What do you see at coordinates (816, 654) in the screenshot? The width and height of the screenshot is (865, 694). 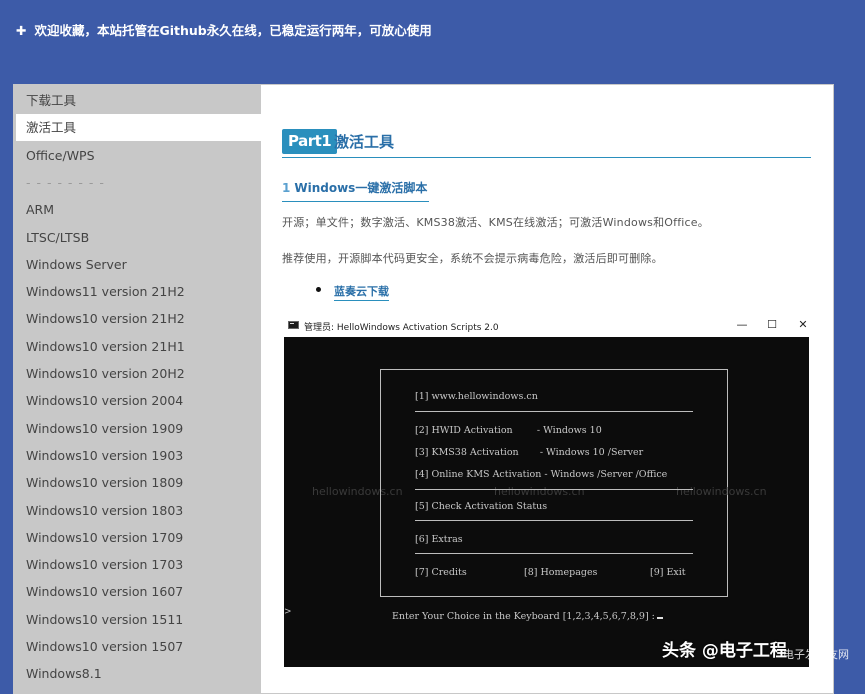 I see `watermark-credit-small: 电子发烧友网` at bounding box center [816, 654].